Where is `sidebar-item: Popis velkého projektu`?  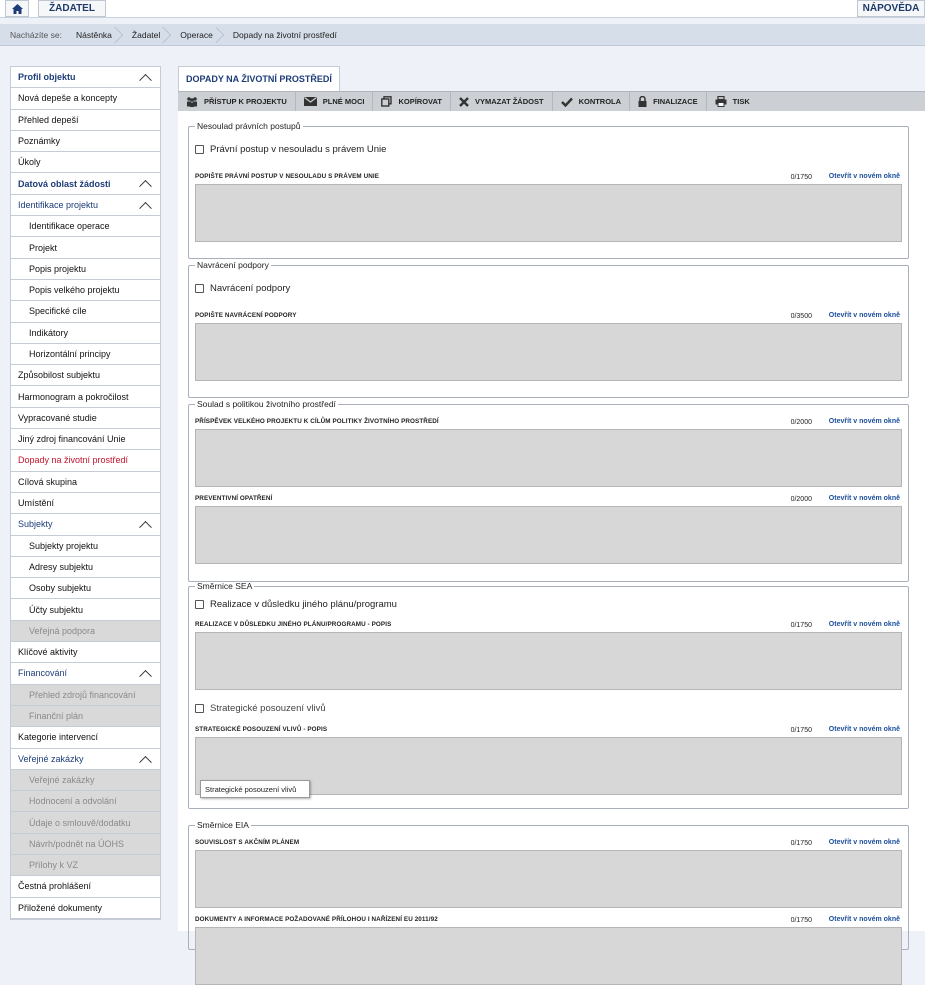
sidebar-item: Popis velkého projektu is located at coordinates (85, 290).